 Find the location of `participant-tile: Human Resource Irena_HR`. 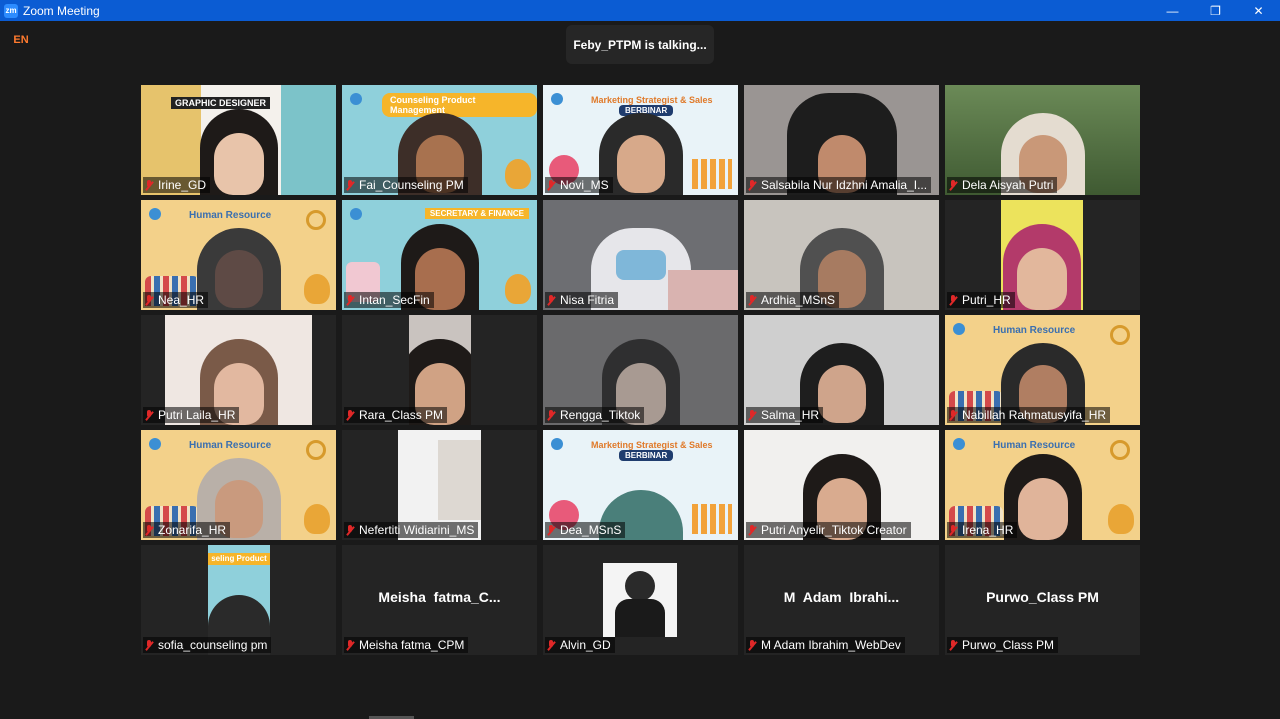

participant-tile: Human Resource Irena_HR is located at coordinates (1042, 485).